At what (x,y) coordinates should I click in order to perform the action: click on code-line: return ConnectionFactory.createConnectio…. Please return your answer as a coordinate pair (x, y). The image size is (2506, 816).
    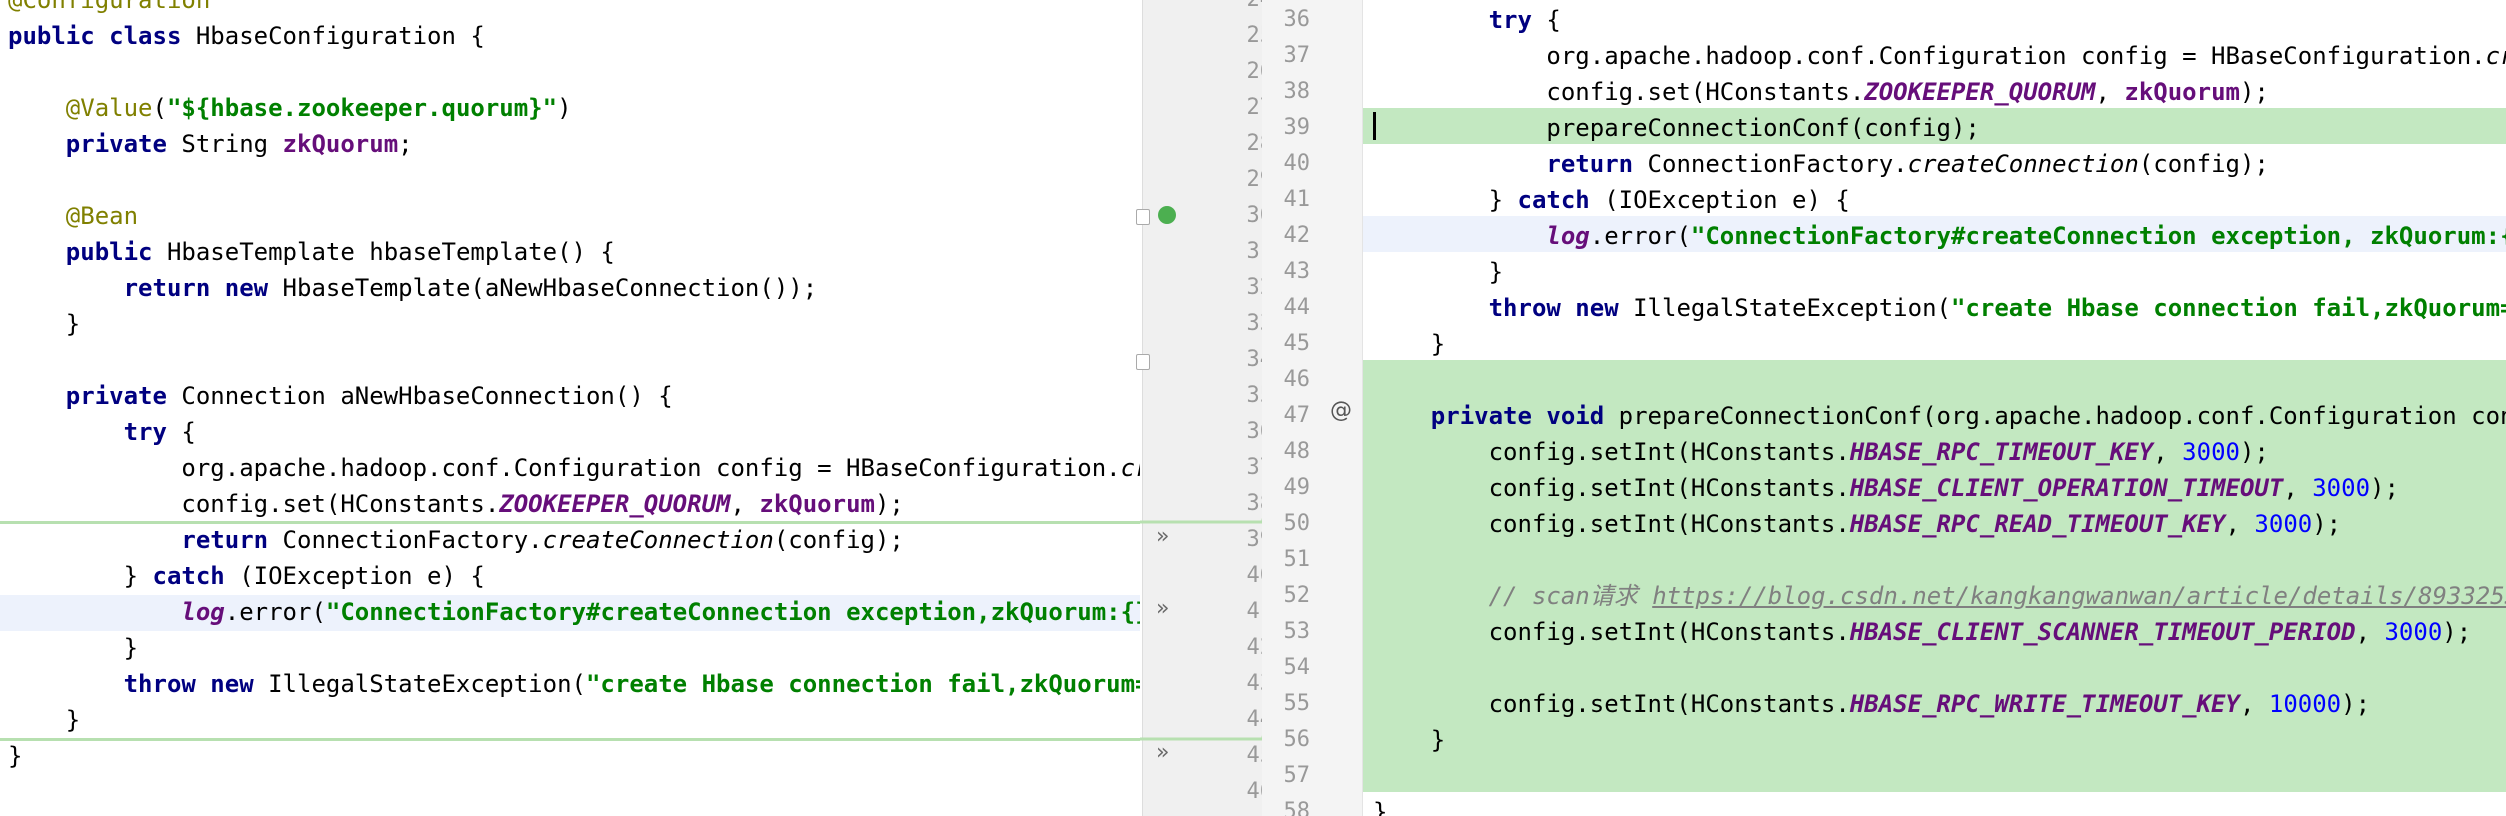
    Looking at the image, I should click on (1939, 164).